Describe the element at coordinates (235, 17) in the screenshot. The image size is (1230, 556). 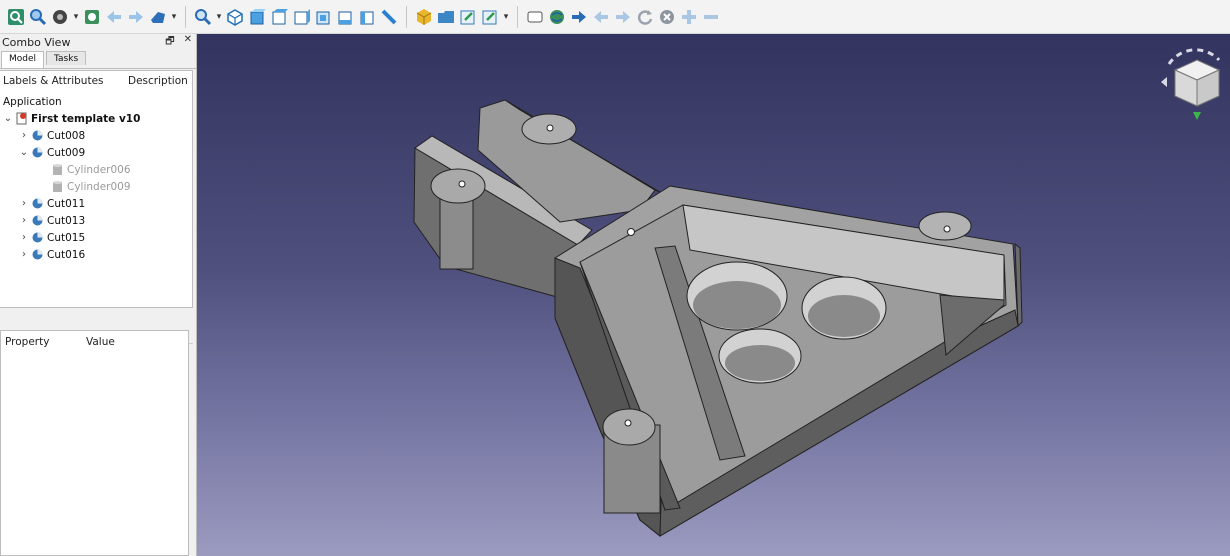
I see `isometric-view-icon` at that location.